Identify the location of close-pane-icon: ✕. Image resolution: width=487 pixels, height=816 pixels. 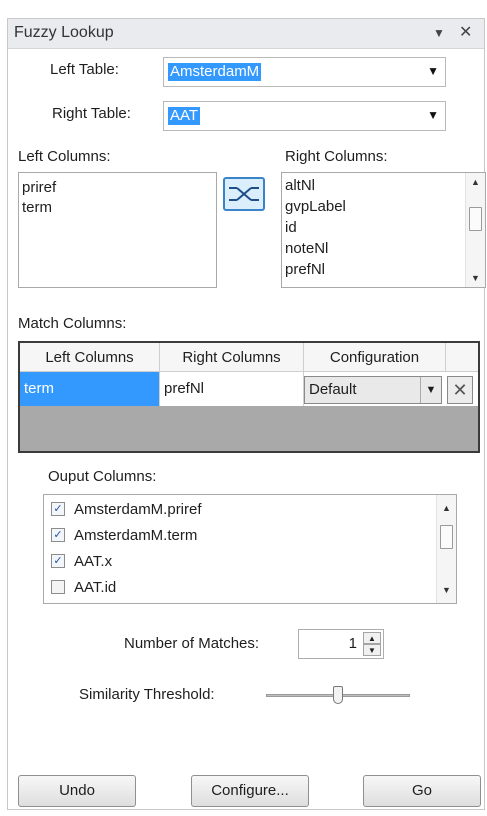
(465, 32).